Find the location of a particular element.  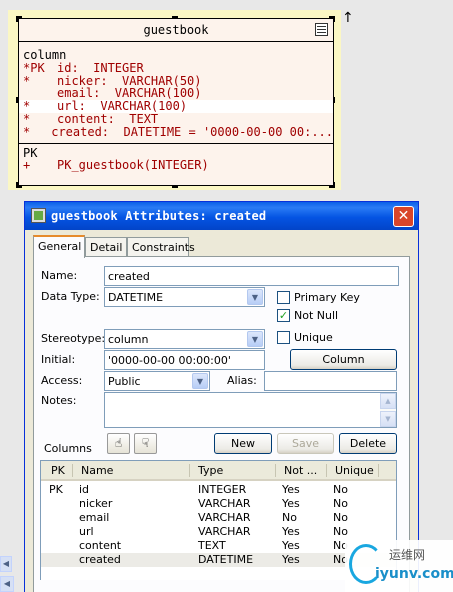

row-cell: email is located at coordinates (94, 517).